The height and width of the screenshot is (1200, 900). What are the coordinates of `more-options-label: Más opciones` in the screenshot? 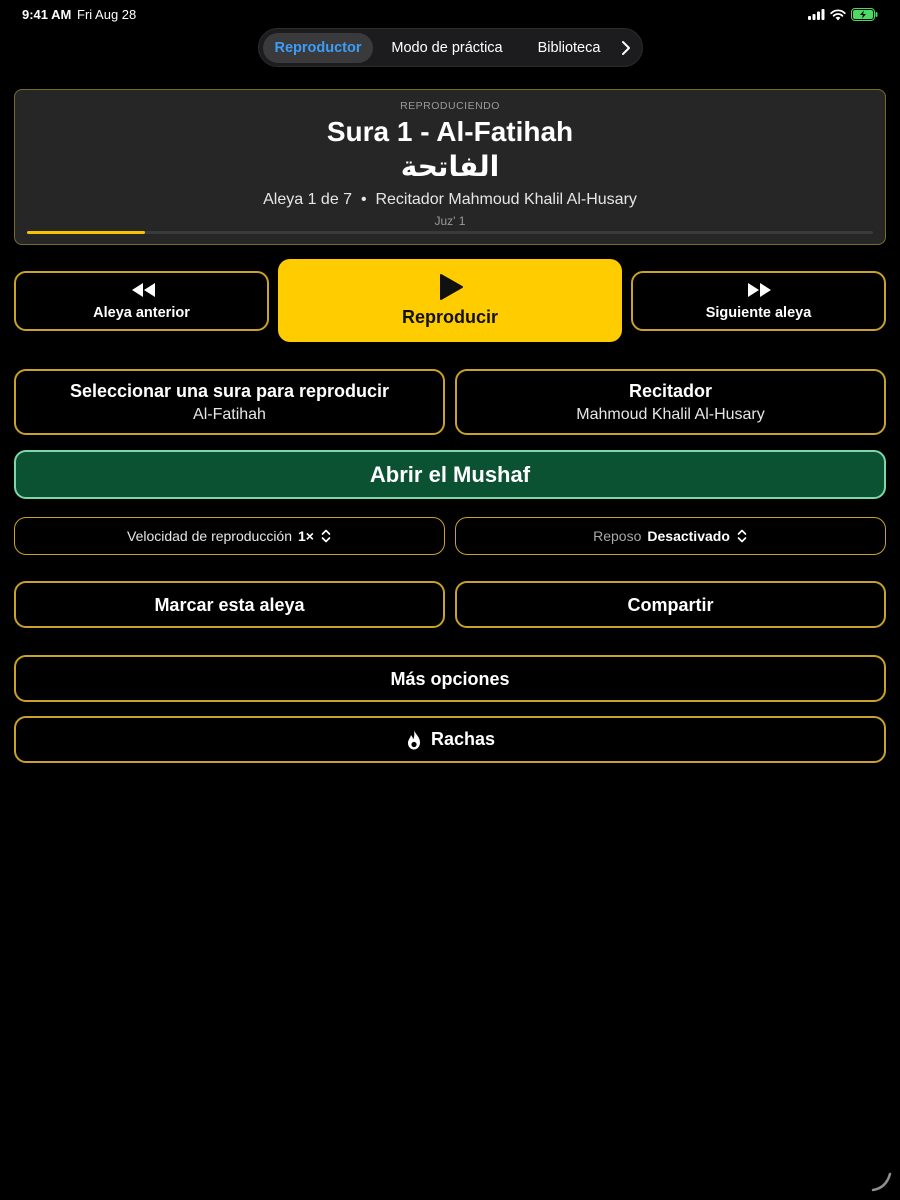 It's located at (450, 679).